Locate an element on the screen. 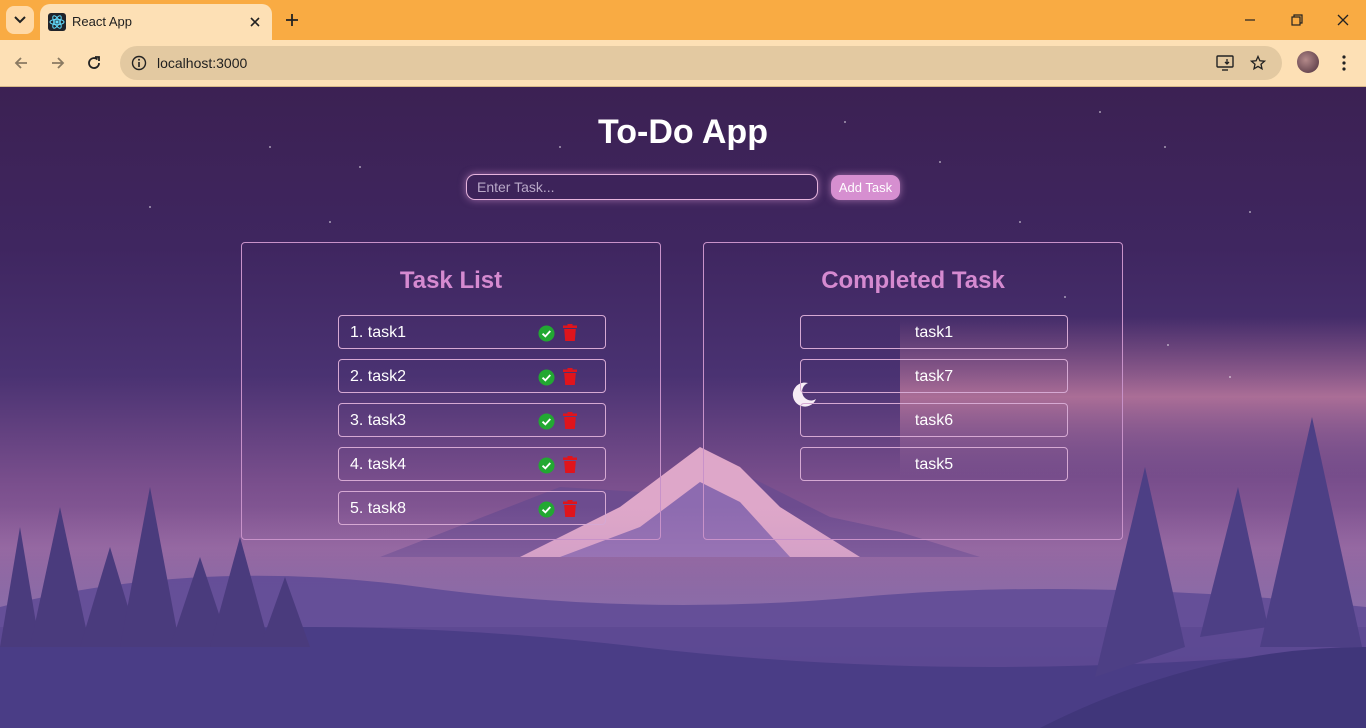 This screenshot has width=1366, height=728. task-list-item: 2. task2 is located at coordinates (472, 376).